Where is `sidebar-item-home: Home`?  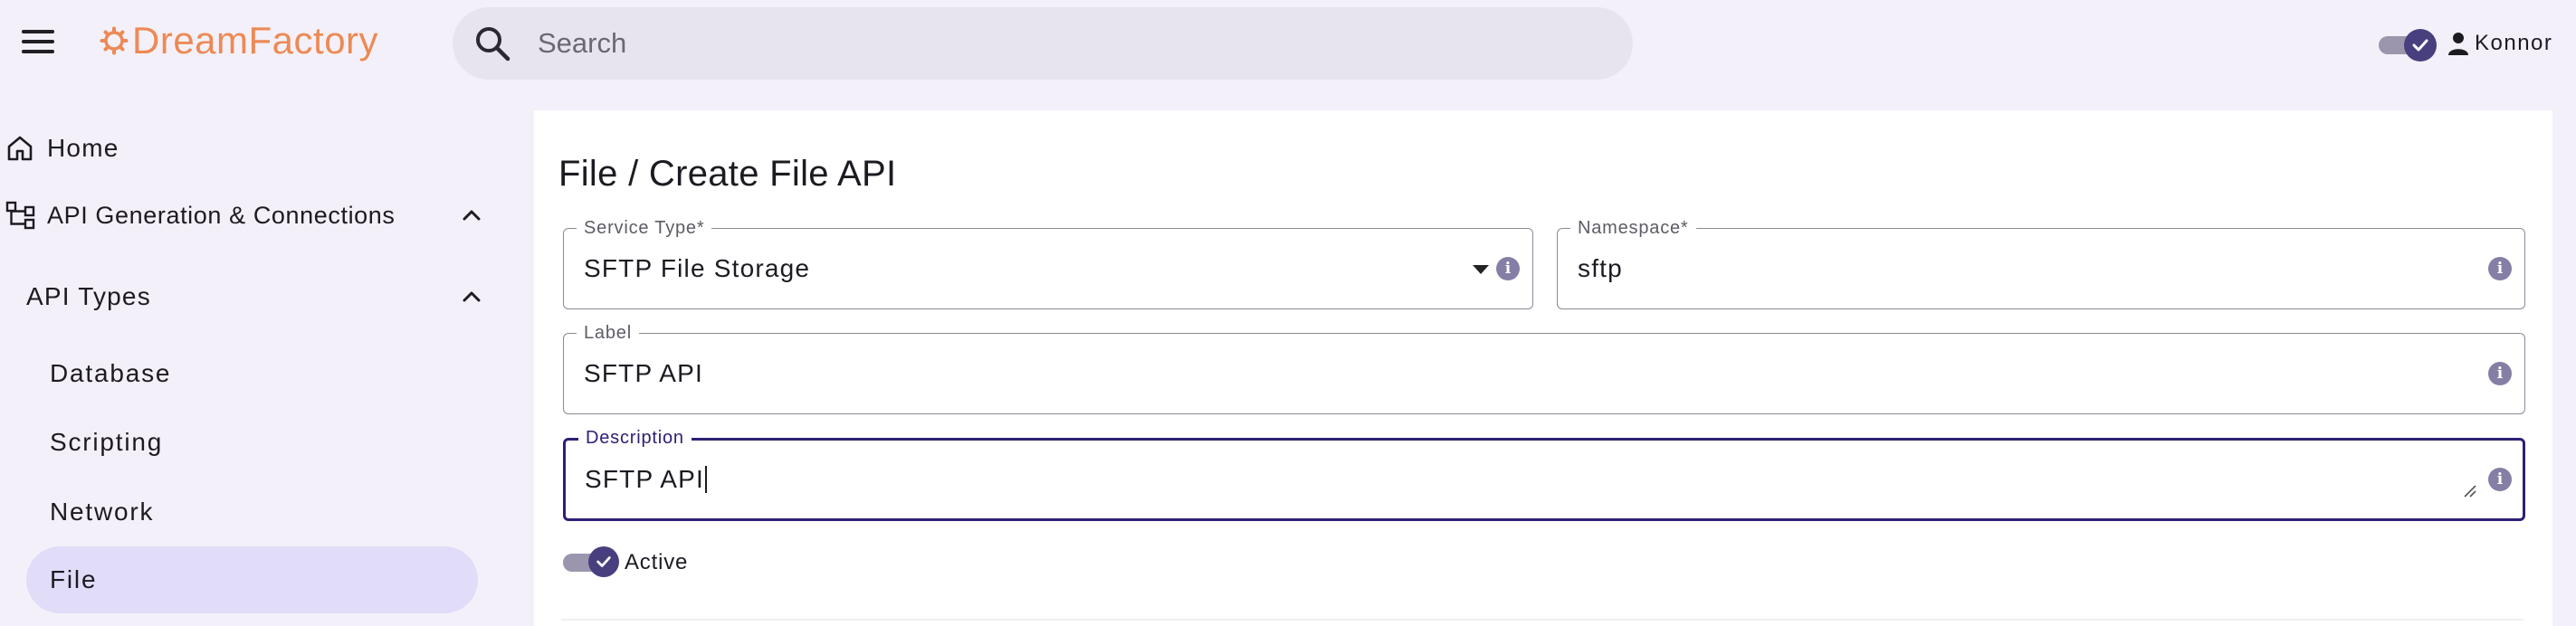 sidebar-item-home: Home is located at coordinates (62, 148).